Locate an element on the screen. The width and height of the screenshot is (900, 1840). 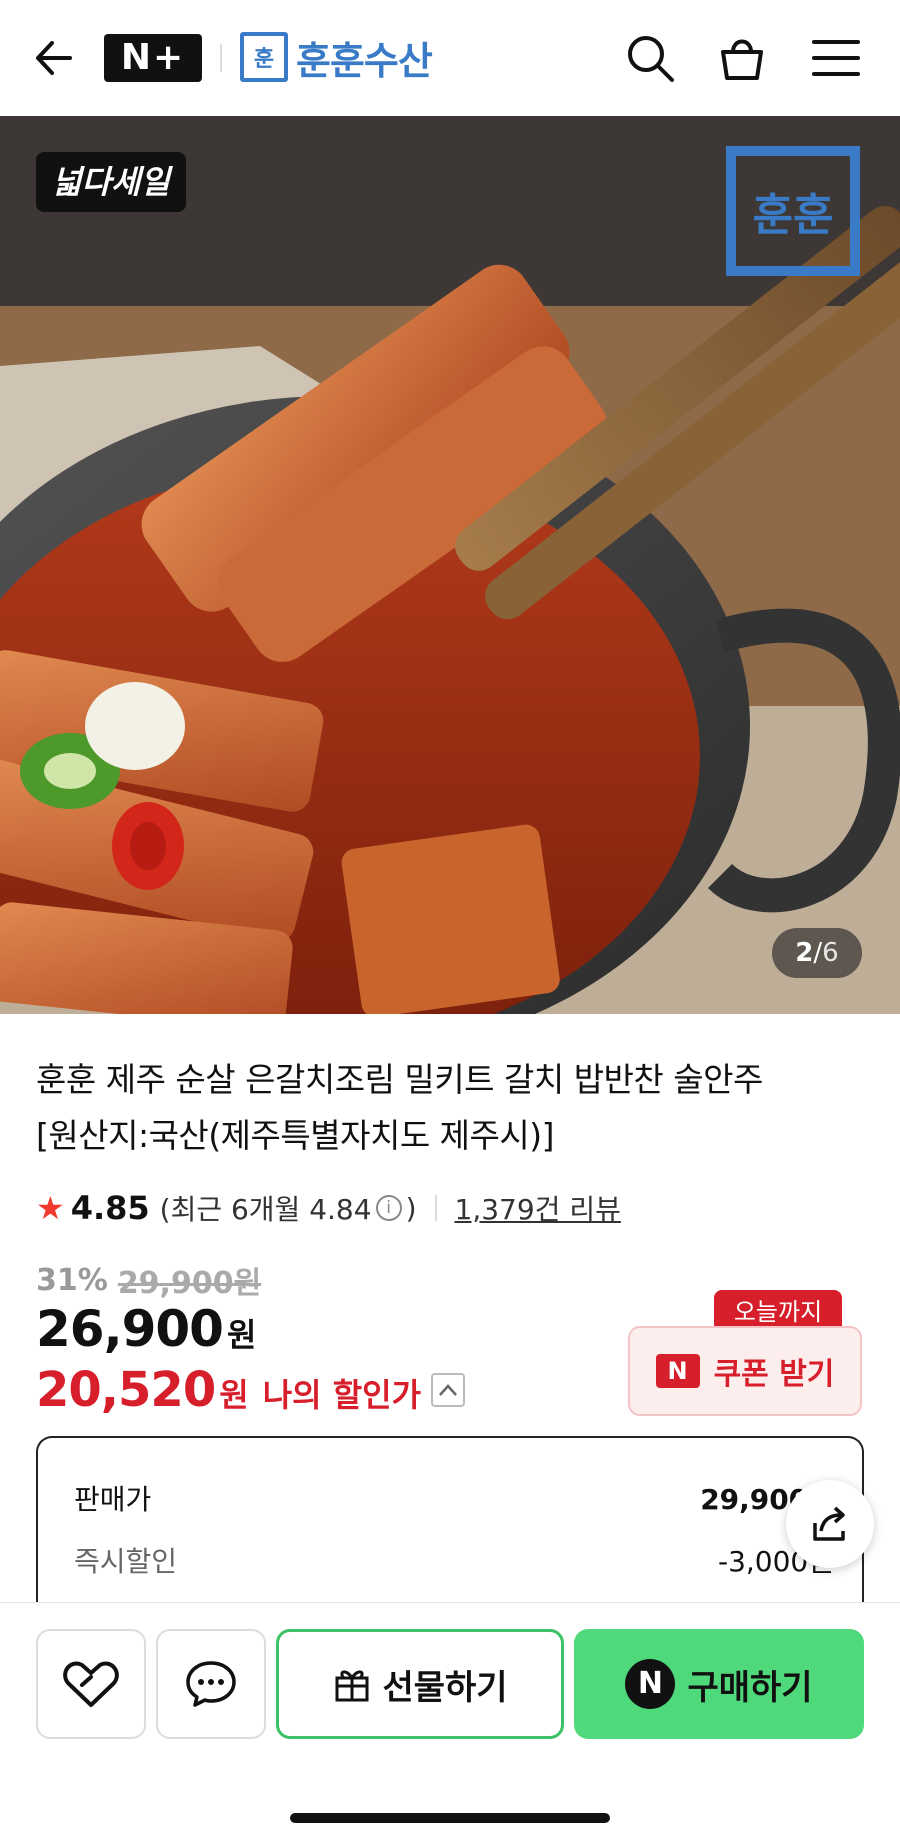
buy-button: N 구매하기 is located at coordinates (719, 1684).